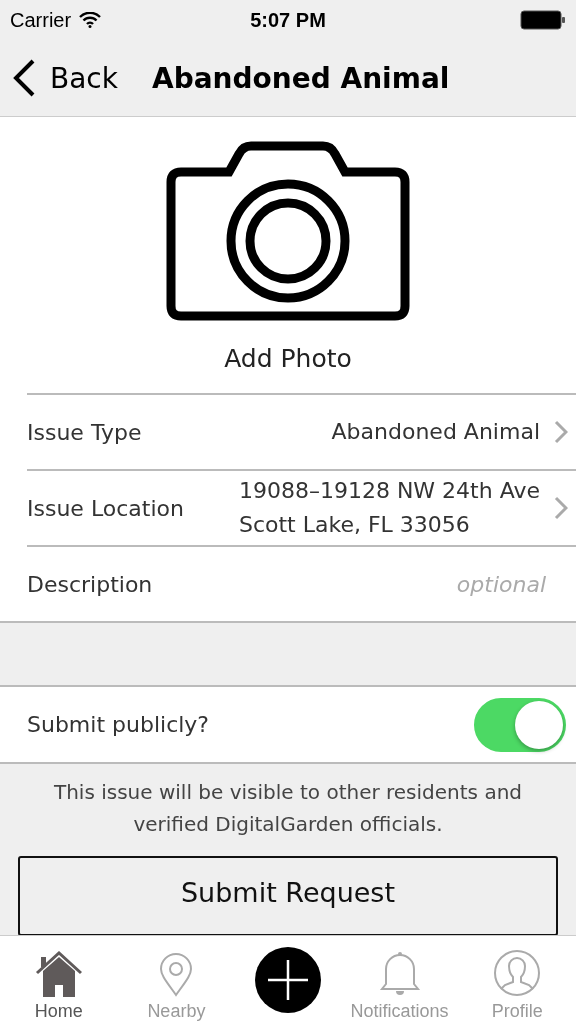 This screenshot has height=1024, width=576. Describe the element at coordinates (176, 975) in the screenshot. I see `map-pin-icon` at that location.